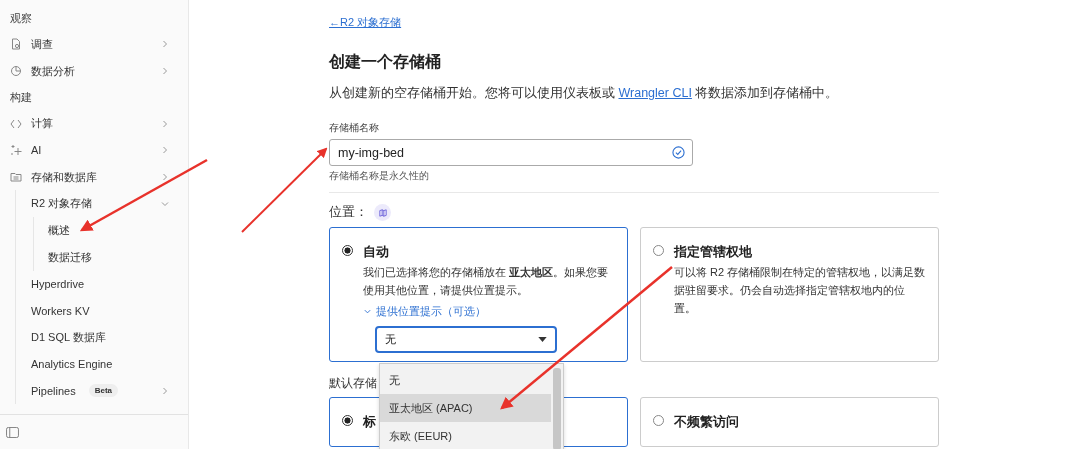 This screenshot has height=449, width=1080. What do you see at coordinates (103, 391) in the screenshot?
I see `beta-badge: Beta` at bounding box center [103, 391].